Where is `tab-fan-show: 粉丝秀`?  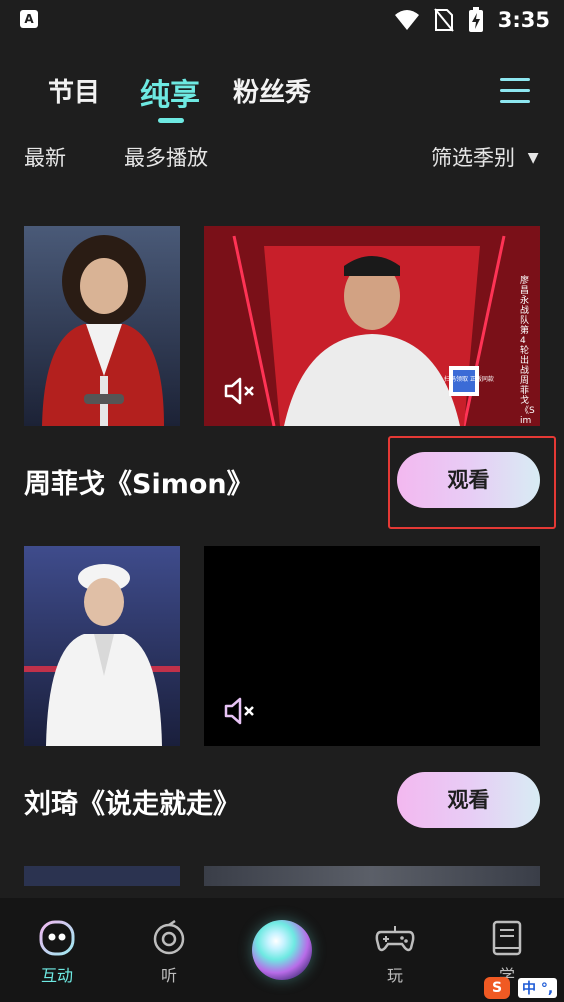
tab-fan-show: 粉丝秀 is located at coordinates (272, 90).